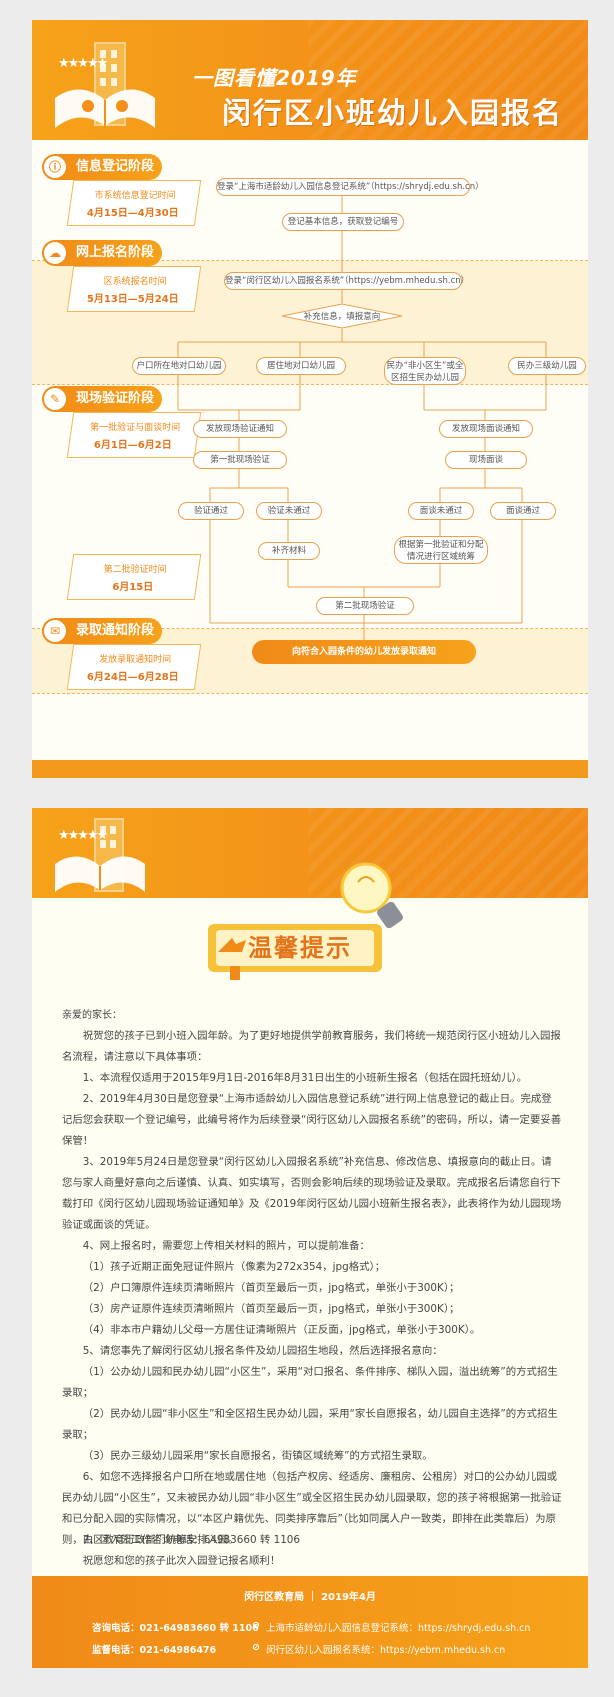  I want to click on stage-note-notice: 发放录取通知时间 6月24日—6月28日, so click(134, 667).